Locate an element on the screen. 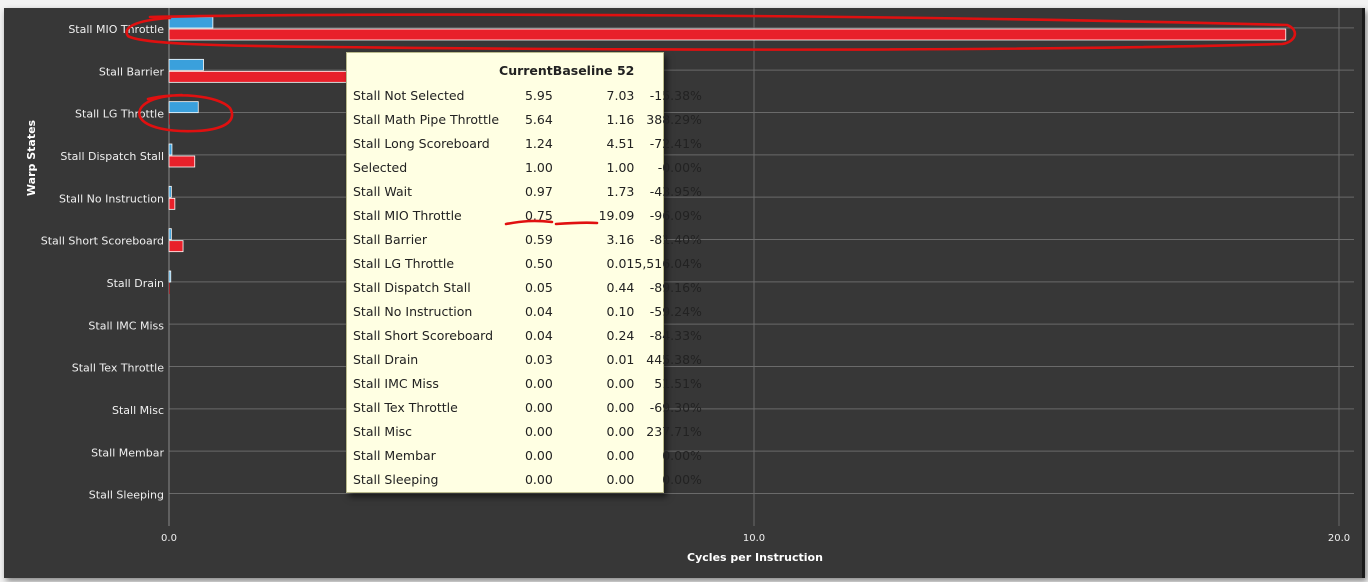  circle-lg-throttle-label is located at coordinates (186, 113).